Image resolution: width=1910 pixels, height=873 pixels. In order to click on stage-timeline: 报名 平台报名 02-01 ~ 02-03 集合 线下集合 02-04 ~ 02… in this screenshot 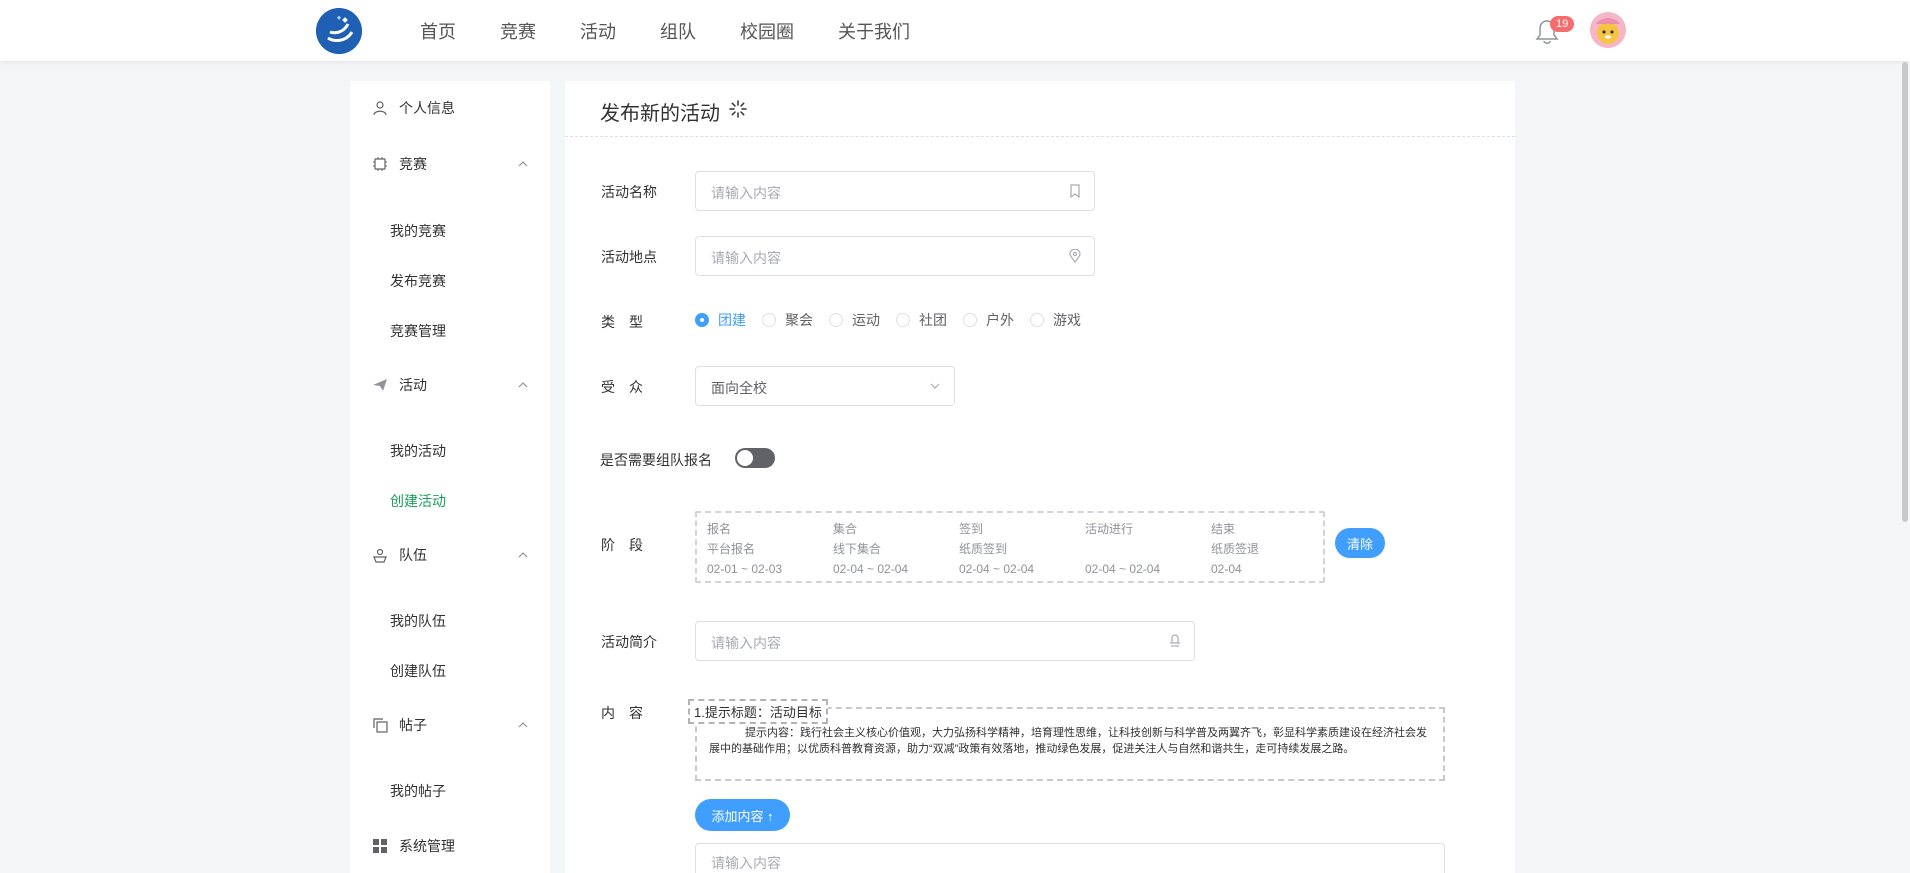, I will do `click(1010, 547)`.